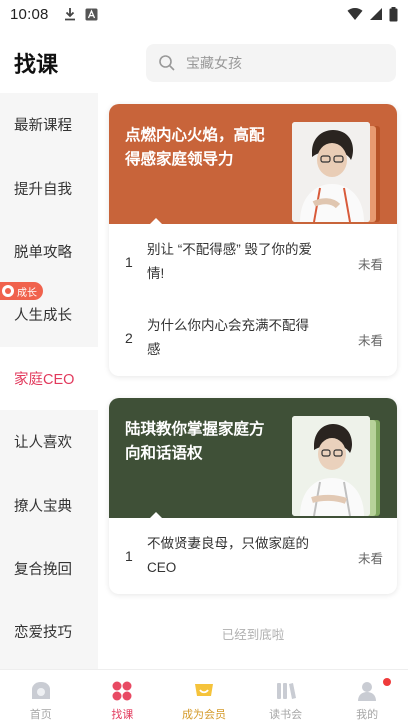 Image resolution: width=408 pixels, height=727 pixels. Describe the element at coordinates (286, 715) in the screenshot. I see `tab-label: 读书会` at that location.